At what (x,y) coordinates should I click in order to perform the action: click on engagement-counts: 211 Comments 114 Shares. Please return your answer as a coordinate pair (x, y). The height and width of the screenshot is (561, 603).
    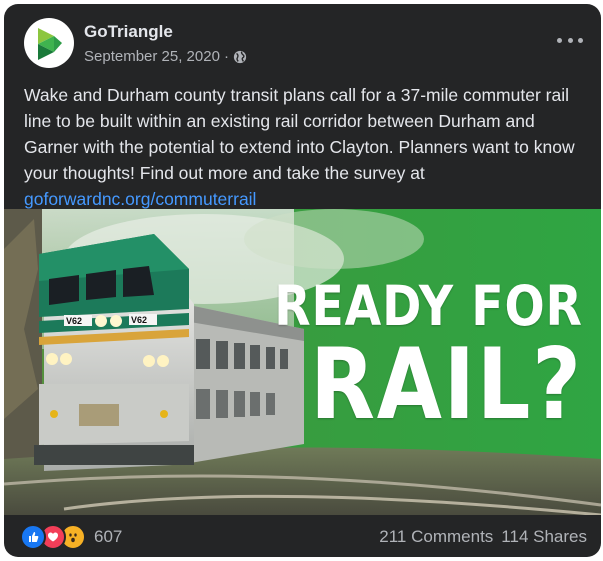
    Looking at the image, I should click on (483, 537).